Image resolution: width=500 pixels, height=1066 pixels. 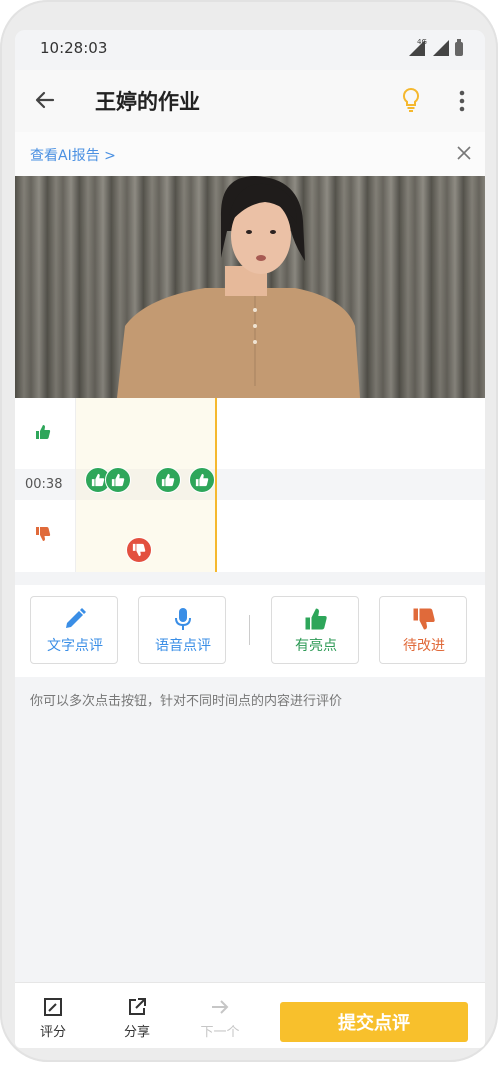 I want to click on share-button: 分享, so click(x=137, y=1018).